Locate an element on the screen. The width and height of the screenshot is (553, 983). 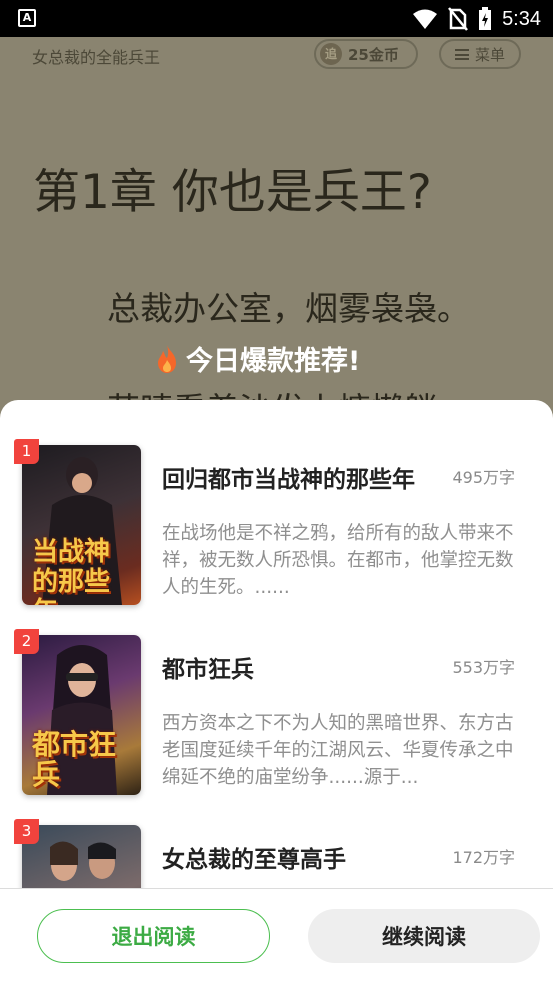
rank-badge: 2 is located at coordinates (26, 641).